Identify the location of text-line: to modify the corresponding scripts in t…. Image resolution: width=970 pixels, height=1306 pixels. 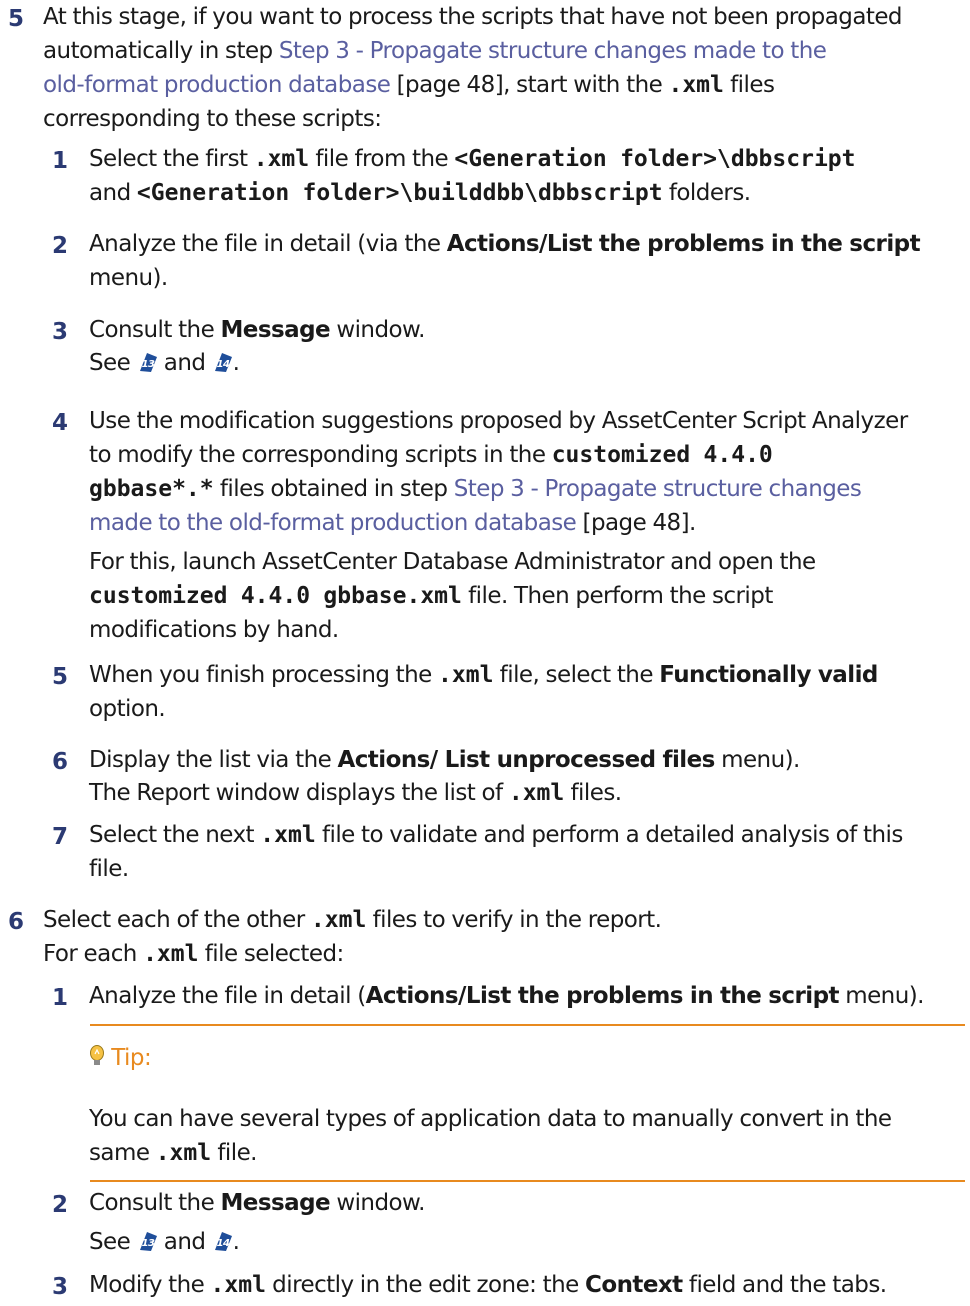
(498, 455).